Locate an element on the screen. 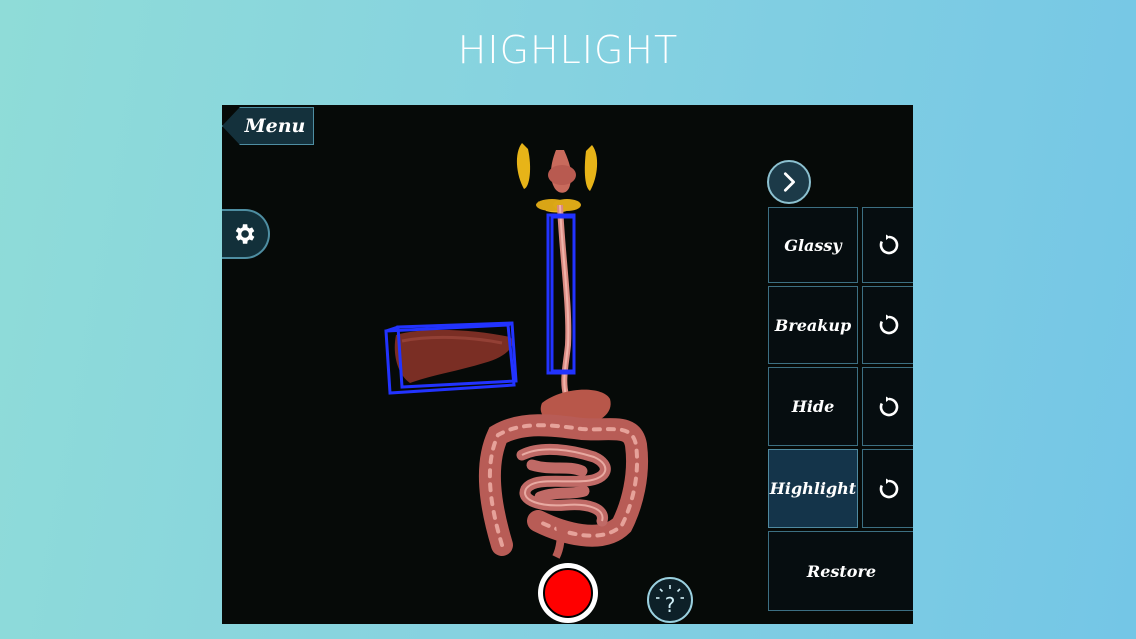  gear-icon is located at coordinates (245, 234).